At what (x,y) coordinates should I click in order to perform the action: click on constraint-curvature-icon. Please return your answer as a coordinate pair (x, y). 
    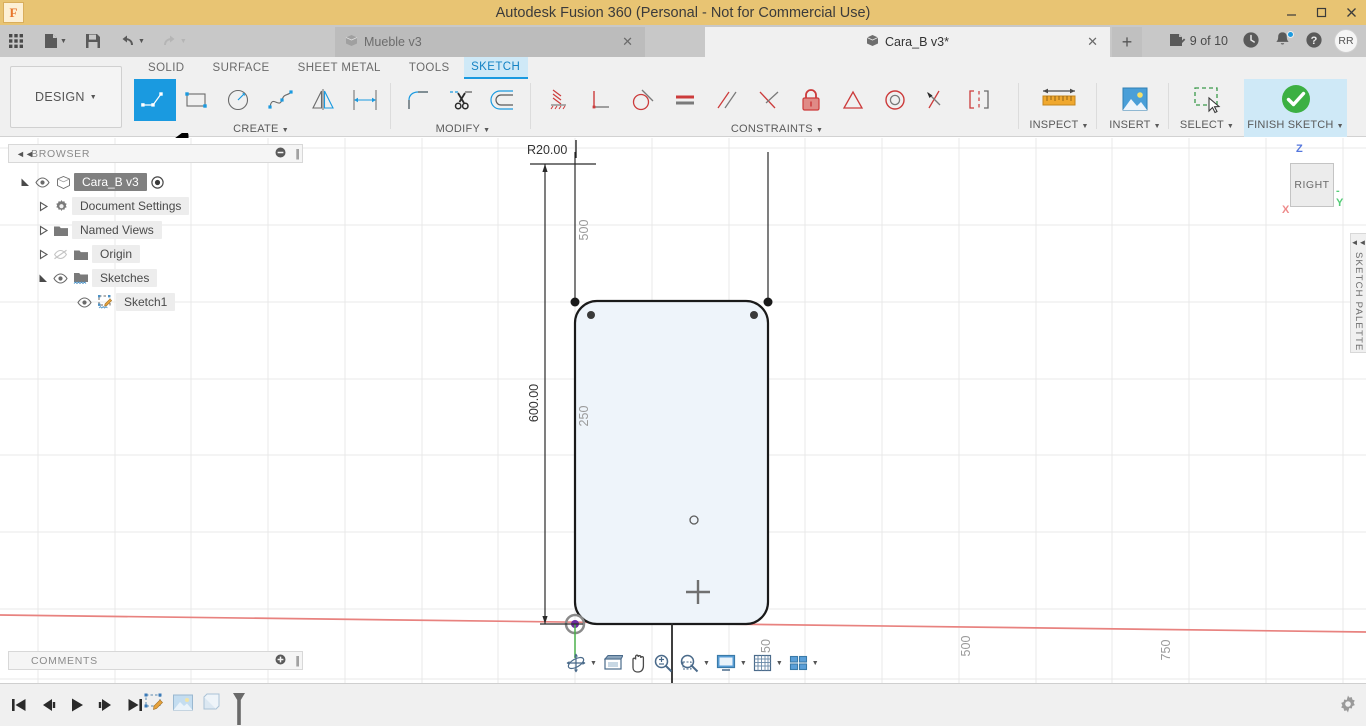
    Looking at the image, I should click on (979, 100).